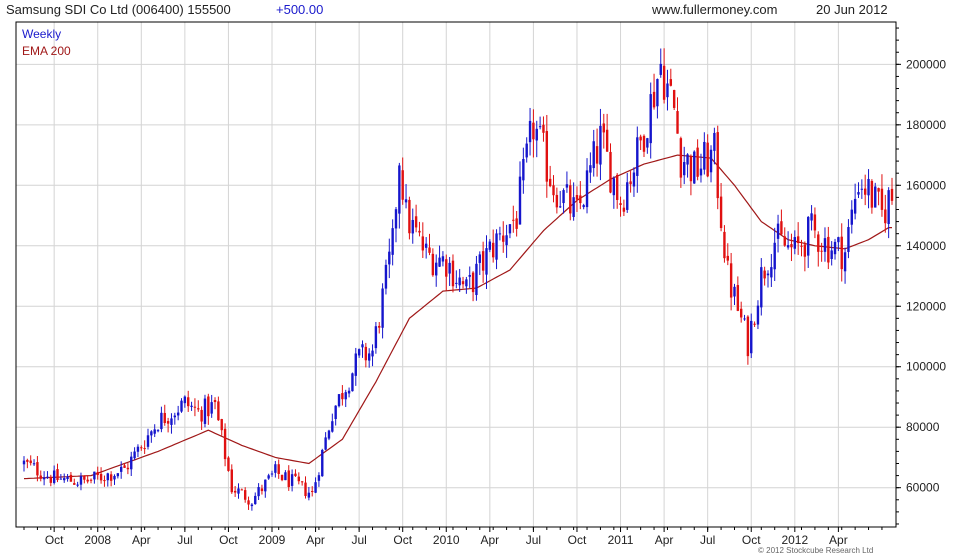 This screenshot has height=560, width=980. Describe the element at coordinates (926, 367) in the screenshot. I see `y-tick-label: 100000` at that location.